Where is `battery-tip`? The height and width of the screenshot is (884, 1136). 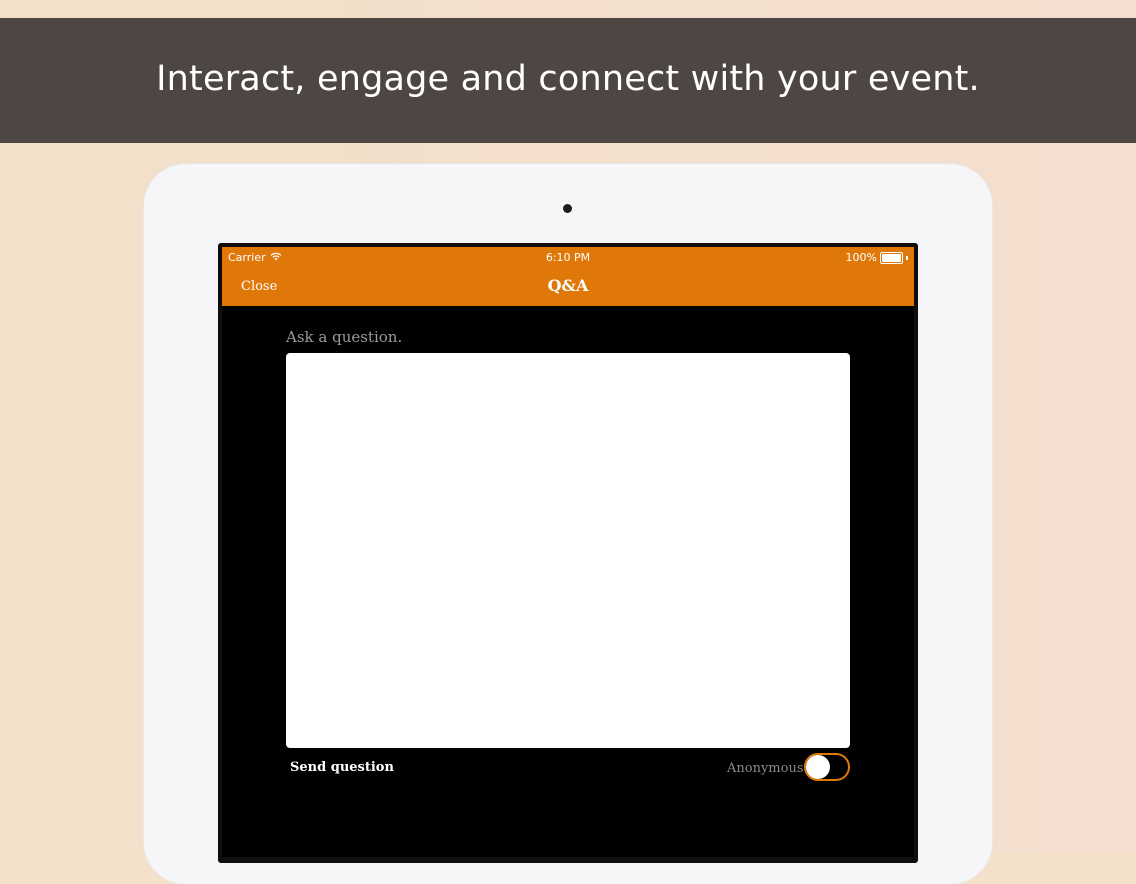 battery-tip is located at coordinates (907, 257).